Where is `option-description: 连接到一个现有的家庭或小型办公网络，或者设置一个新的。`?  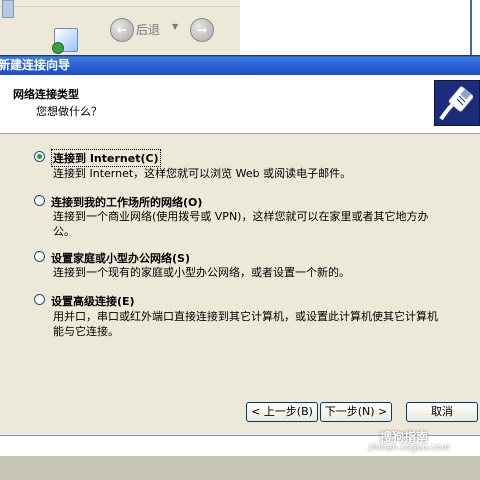 option-description: 连接到一个现有的家庭或小型办公网络，或者设置一个新的。 is located at coordinates (201, 272).